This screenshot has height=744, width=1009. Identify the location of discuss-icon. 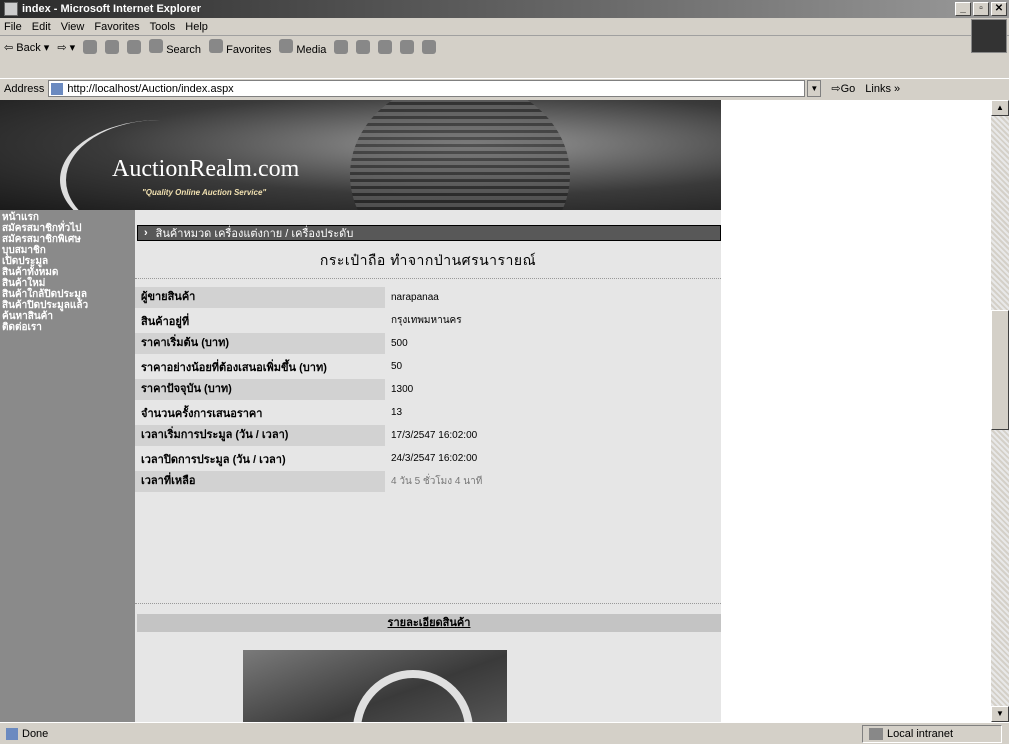
(429, 47).